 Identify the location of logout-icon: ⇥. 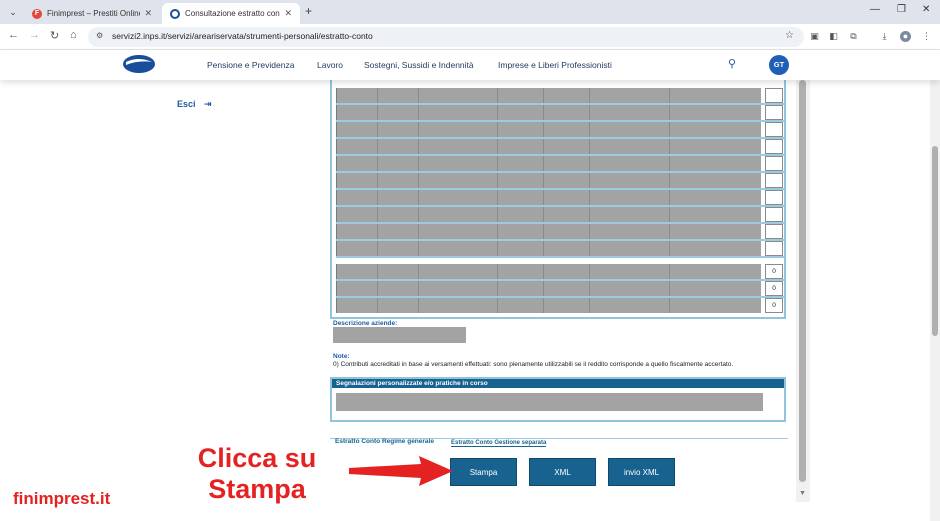
(208, 104).